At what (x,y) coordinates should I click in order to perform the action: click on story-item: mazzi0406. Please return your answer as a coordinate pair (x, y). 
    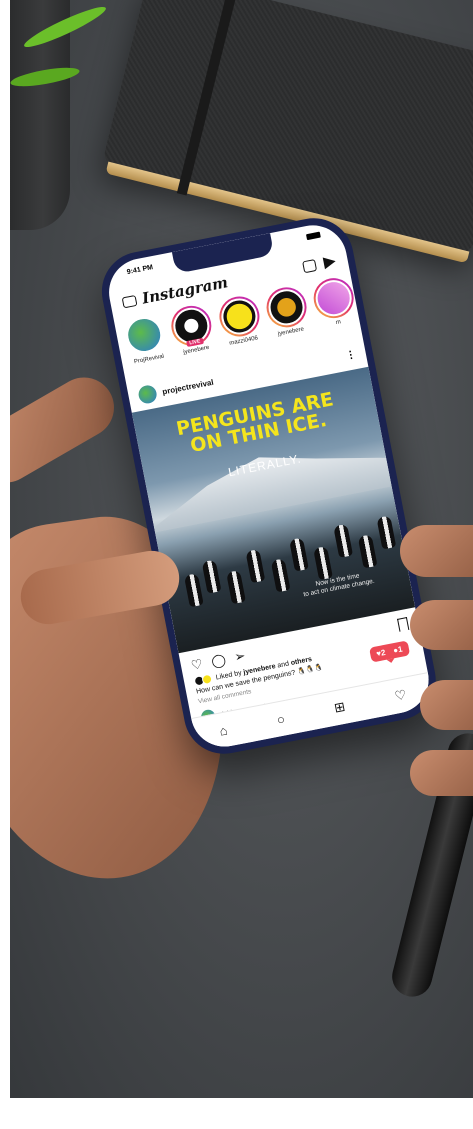
    Looking at the image, I should click on (240, 327).